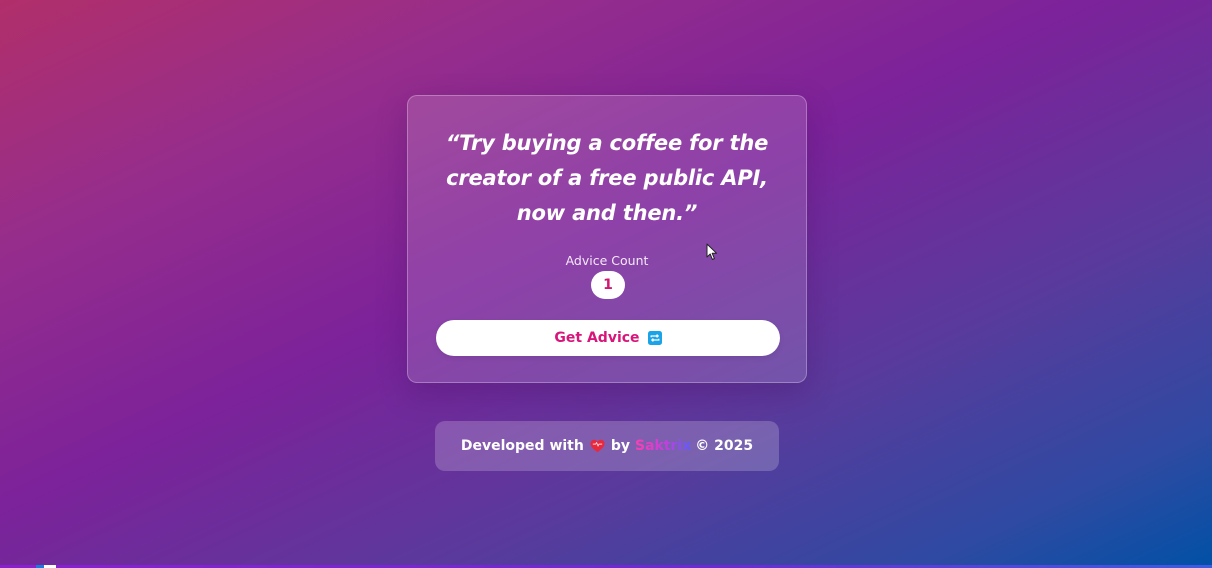  What do you see at coordinates (712, 251) in the screenshot?
I see `mouse-cursor-icon` at bounding box center [712, 251].